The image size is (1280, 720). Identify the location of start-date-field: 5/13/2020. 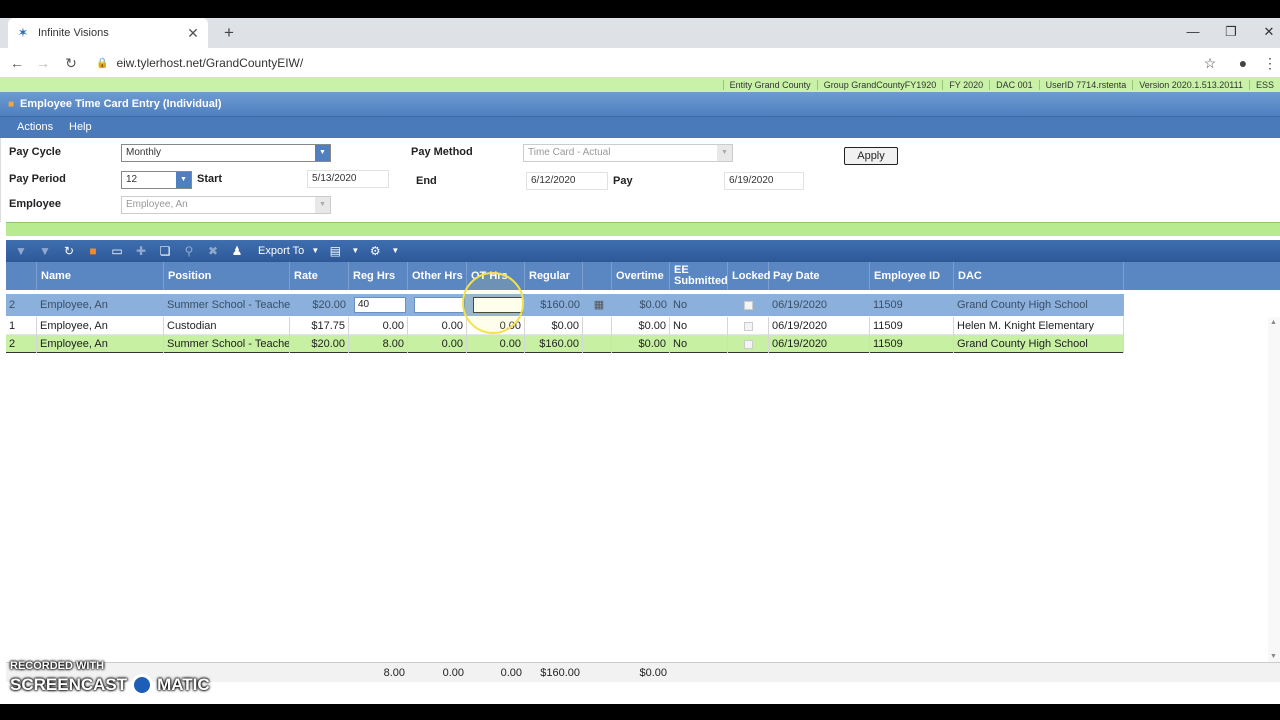
(348, 179).